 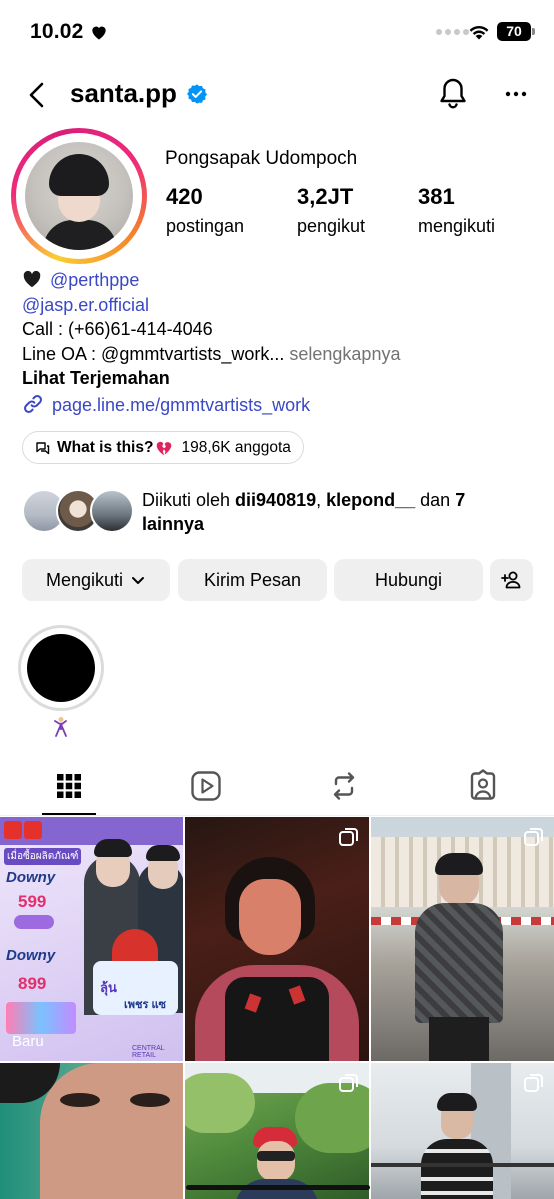 I want to click on tab-divider, so click(x=277, y=815).